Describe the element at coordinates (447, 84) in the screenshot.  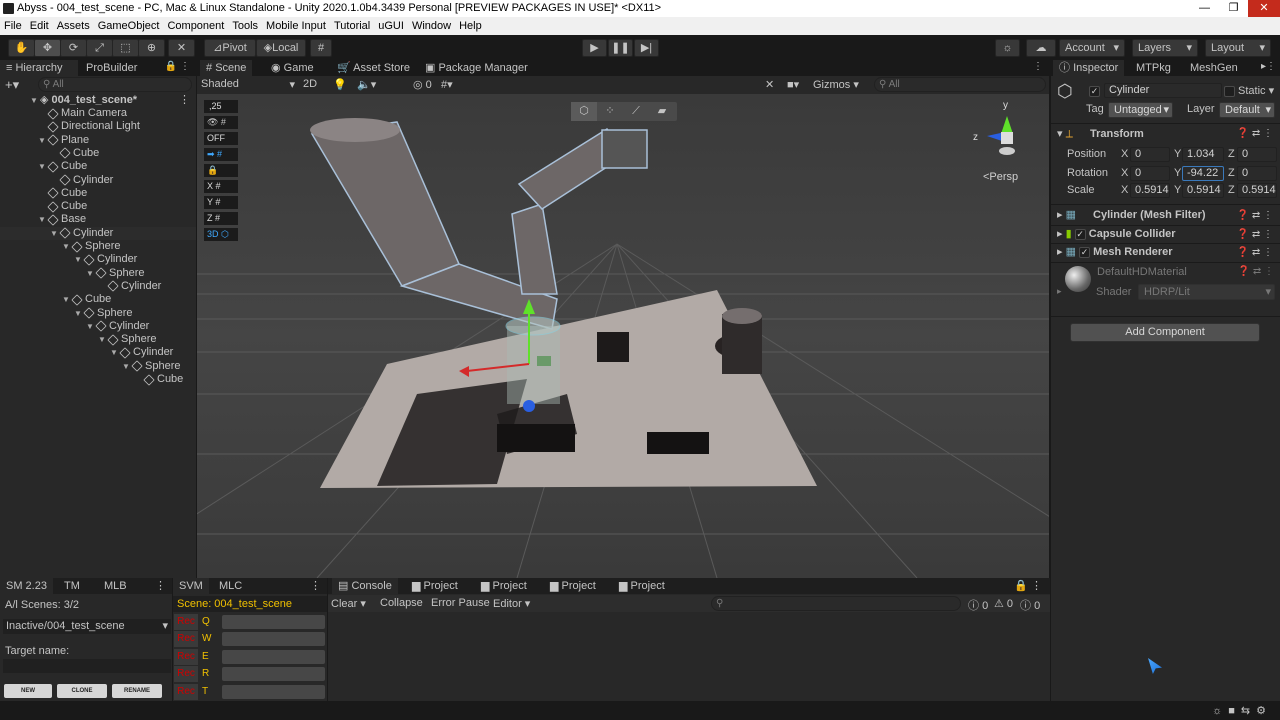
I see `grid-toggle-icon: #▾` at that location.